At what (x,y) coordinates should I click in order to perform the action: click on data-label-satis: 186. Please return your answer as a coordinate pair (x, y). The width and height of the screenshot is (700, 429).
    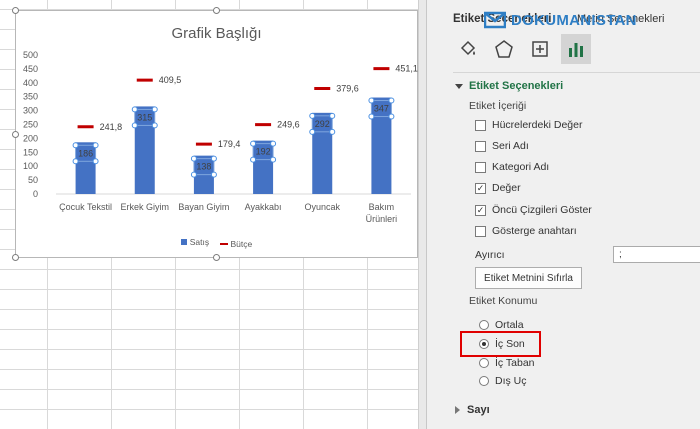
    Looking at the image, I should click on (85, 153).